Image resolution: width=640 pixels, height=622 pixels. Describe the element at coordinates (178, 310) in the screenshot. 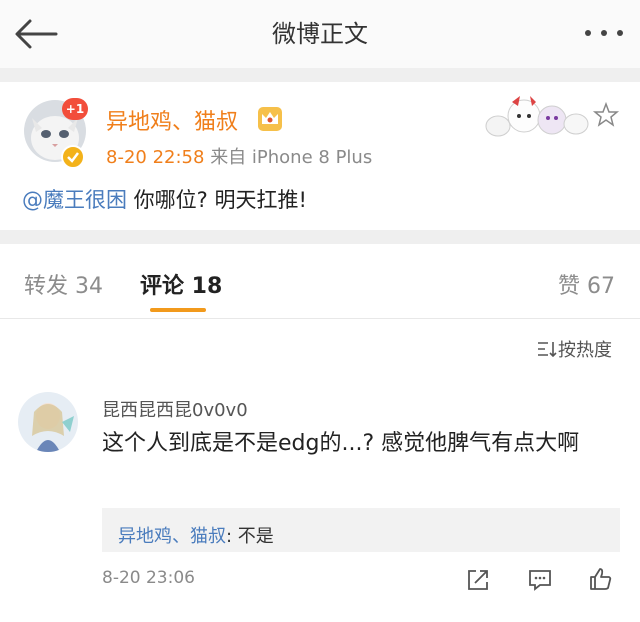

I see `active-tab-indicator` at that location.